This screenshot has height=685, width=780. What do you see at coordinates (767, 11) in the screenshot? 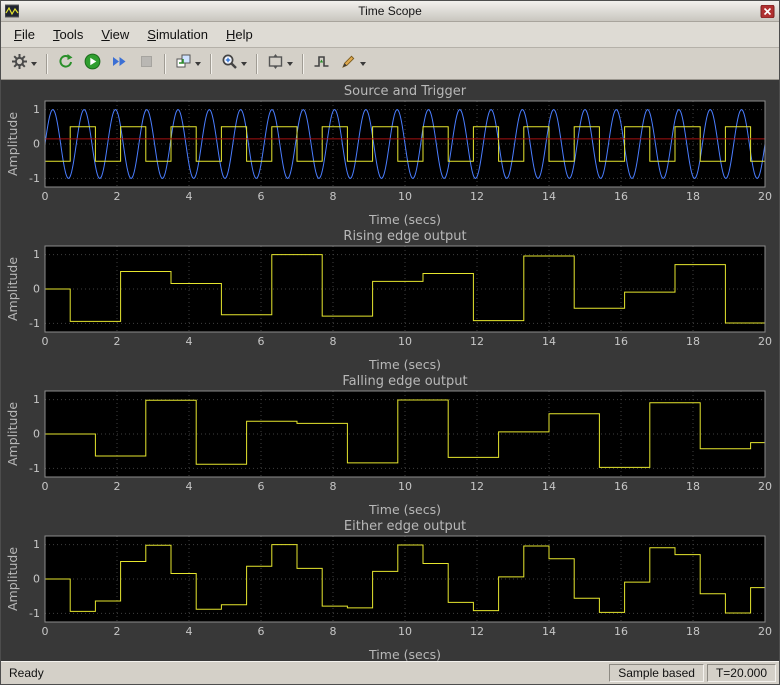
I see `close-button` at bounding box center [767, 11].